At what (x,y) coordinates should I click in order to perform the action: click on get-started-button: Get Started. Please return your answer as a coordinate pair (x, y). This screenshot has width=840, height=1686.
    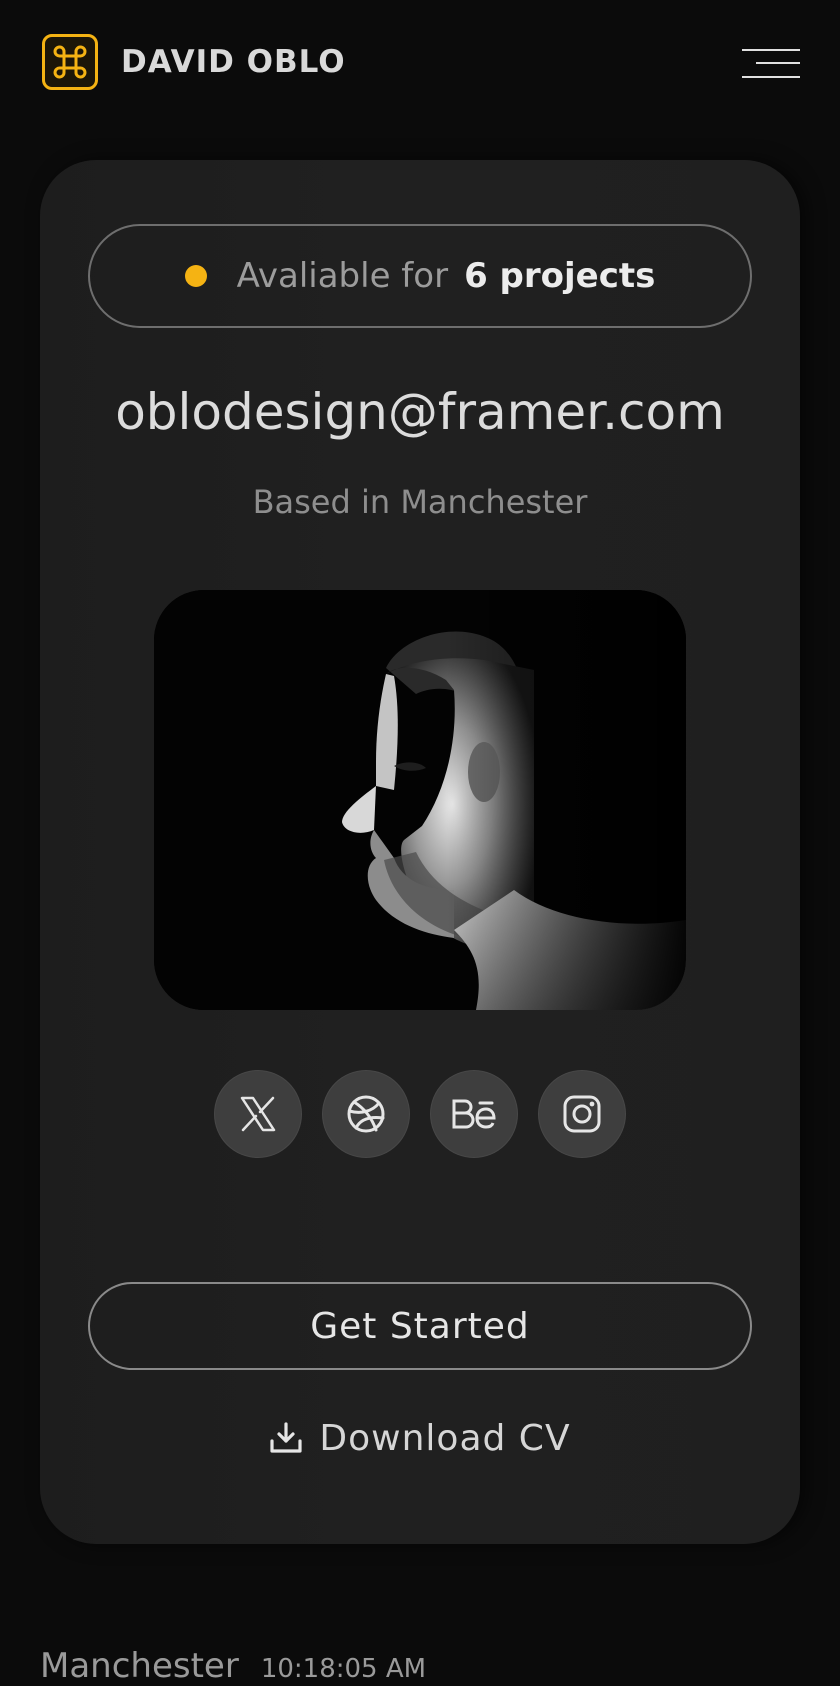
    Looking at the image, I should click on (420, 1326).